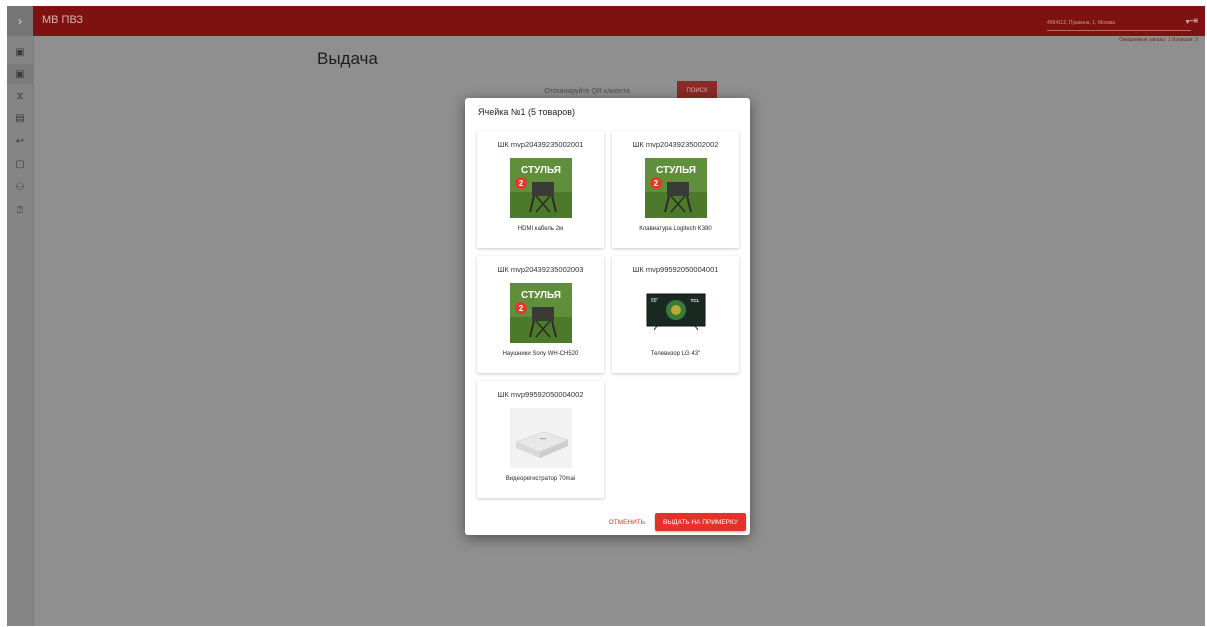 The width and height of the screenshot is (1207, 627). I want to click on location-value: 4584112, Пушкина, 1, Москва, so click(1081, 22).